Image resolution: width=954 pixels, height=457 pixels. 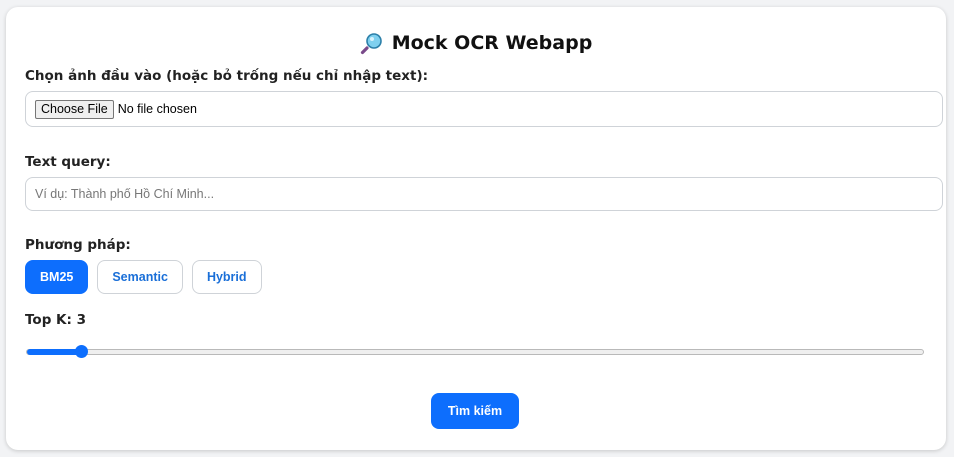 What do you see at coordinates (140, 277) in the screenshot?
I see `method-semantic-button: Semantic` at bounding box center [140, 277].